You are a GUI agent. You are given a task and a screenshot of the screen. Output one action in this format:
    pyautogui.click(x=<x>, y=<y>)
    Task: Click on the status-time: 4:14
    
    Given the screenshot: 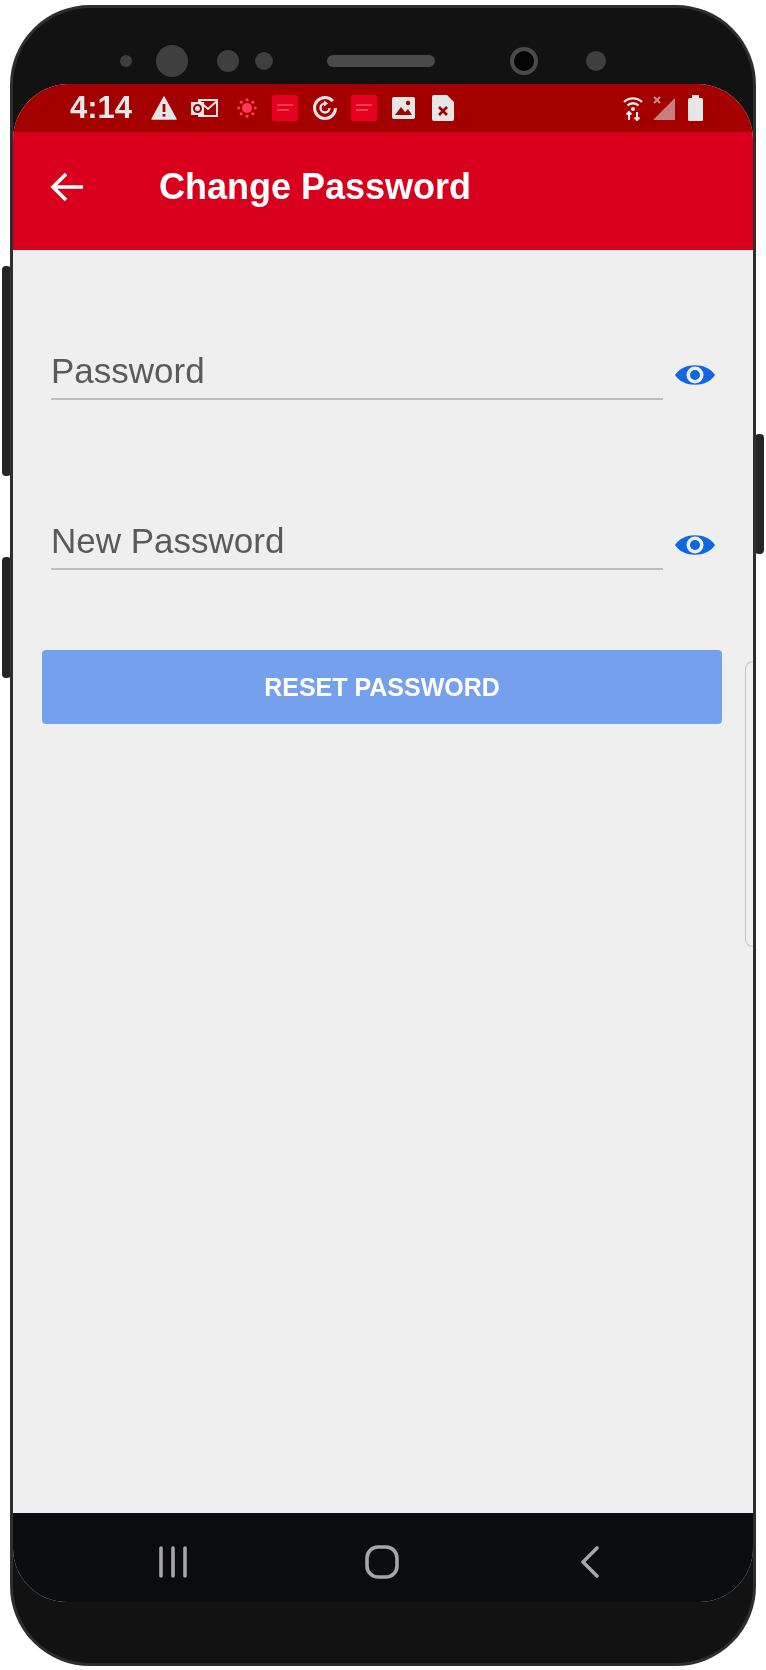 What is the action you would take?
    pyautogui.click(x=101, y=108)
    